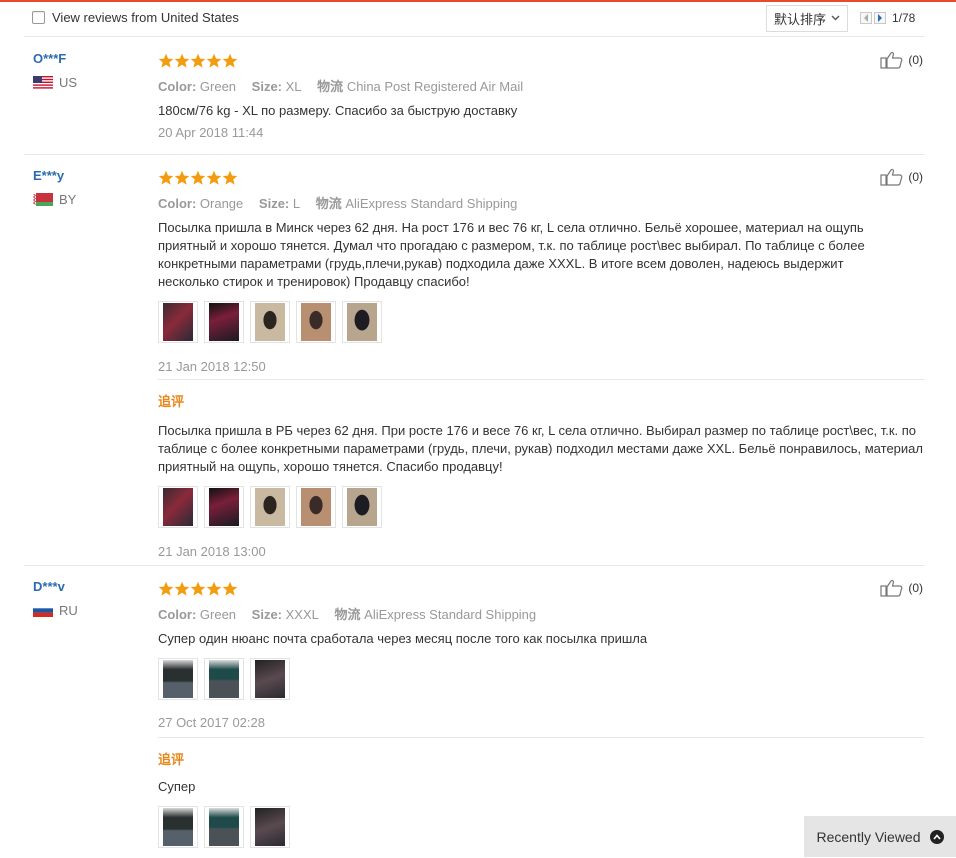  Describe the element at coordinates (302, 614) in the screenshot. I see `size-value: XXXL` at that location.